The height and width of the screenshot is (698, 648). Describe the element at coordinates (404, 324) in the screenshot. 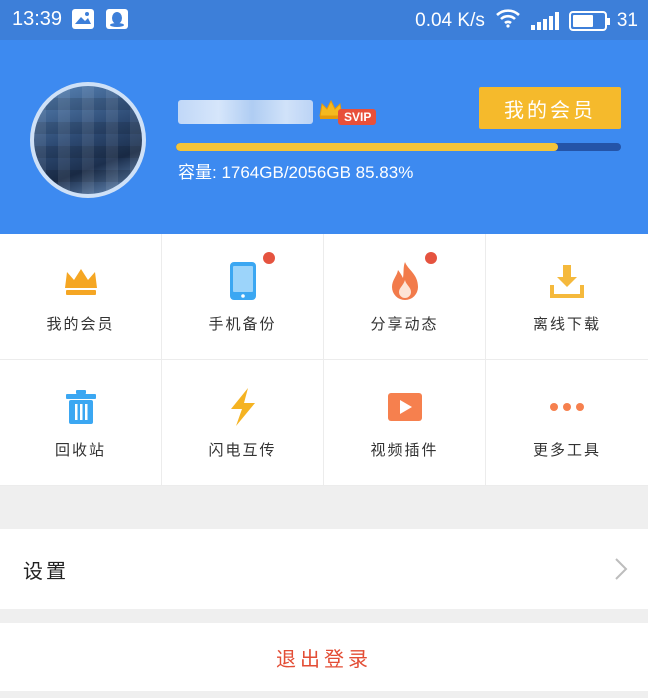

I see `tool-label: 分享动态` at that location.